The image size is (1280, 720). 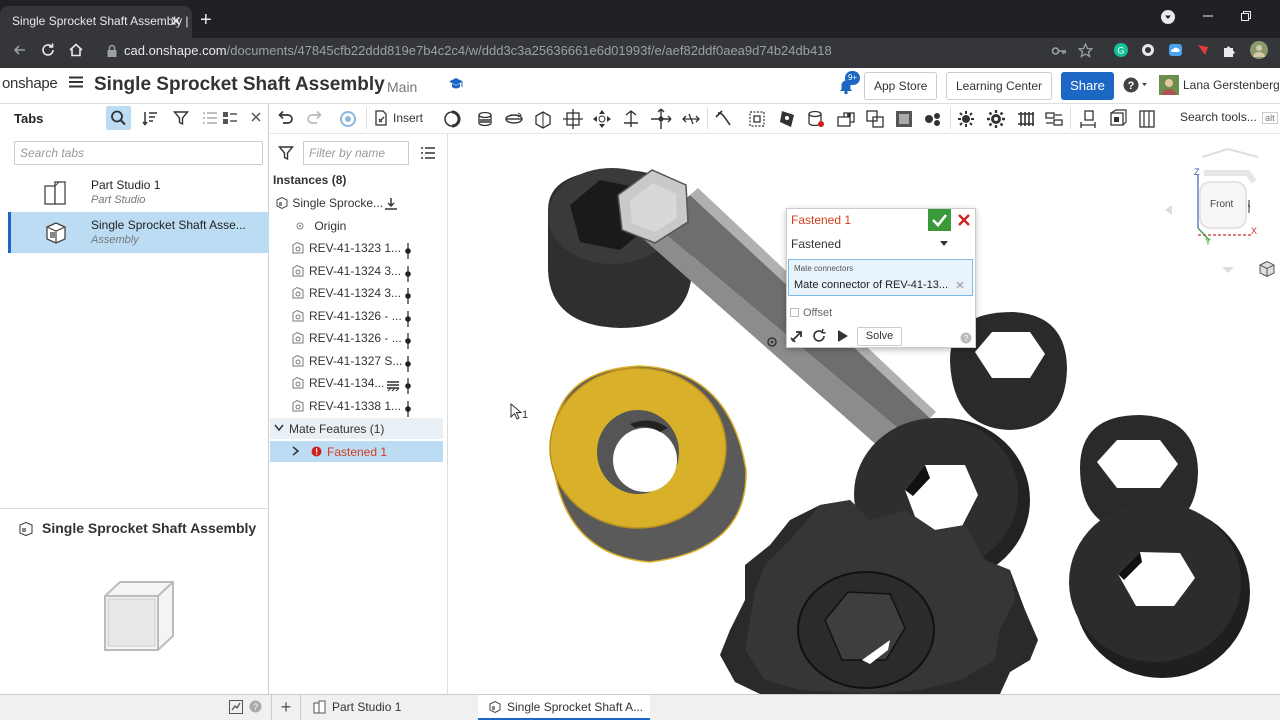 What do you see at coordinates (206, 20) in the screenshot?
I see `new-tab-button: +` at bounding box center [206, 20].